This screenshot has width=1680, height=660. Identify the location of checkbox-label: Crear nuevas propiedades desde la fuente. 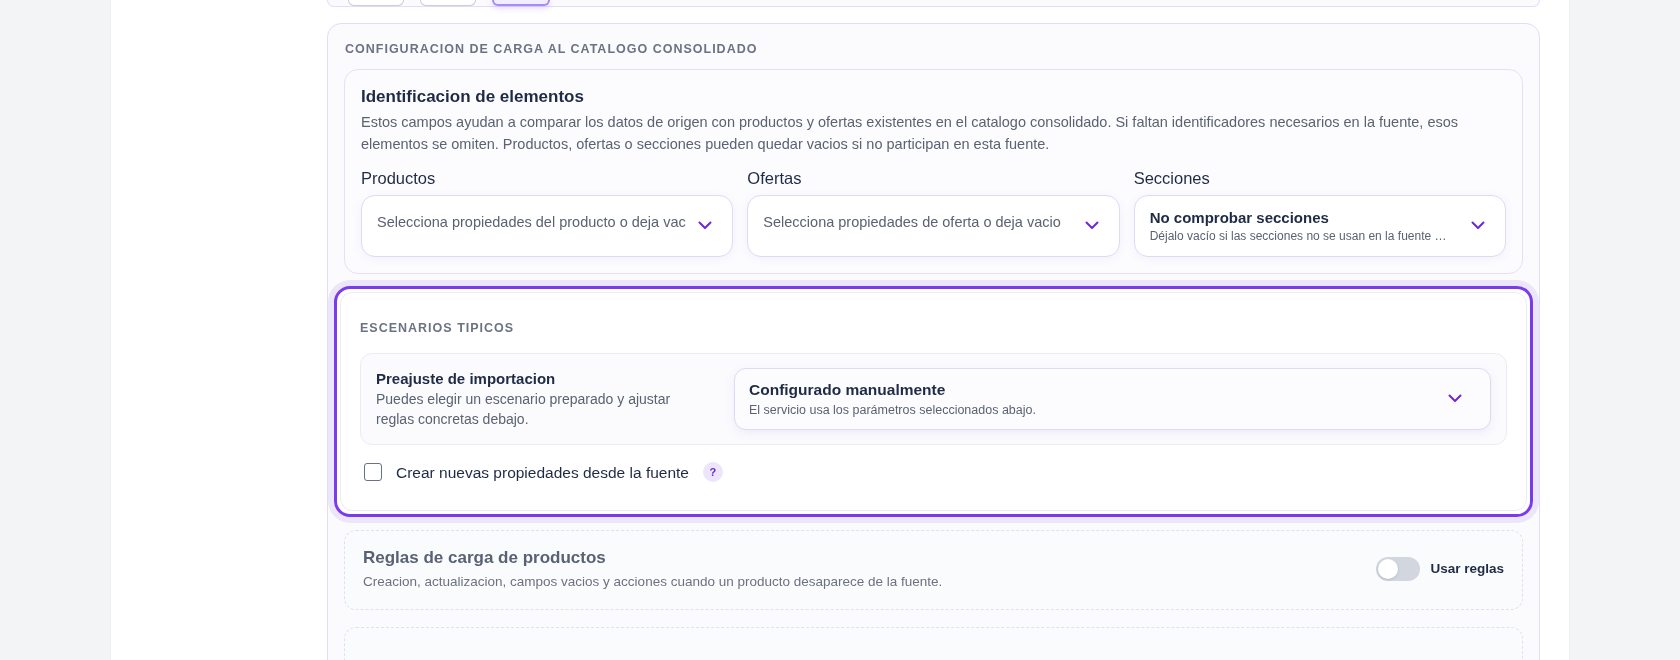
(542, 472).